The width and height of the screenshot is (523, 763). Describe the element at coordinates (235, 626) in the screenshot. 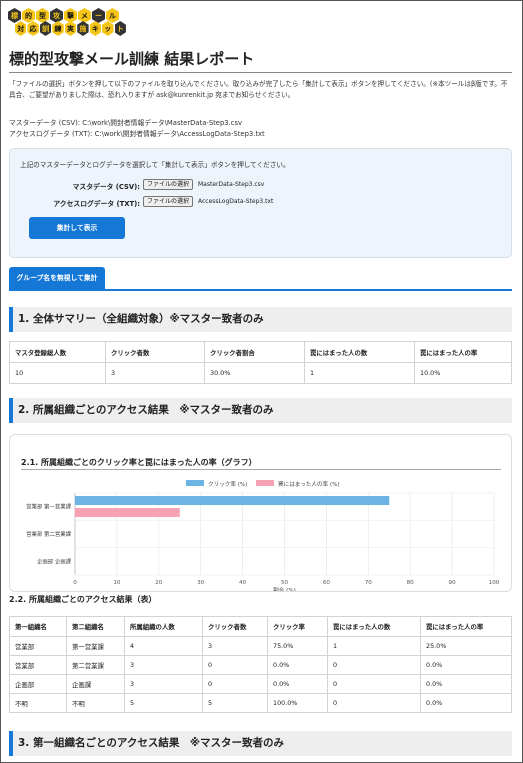

I see `org-col-header: クリック者数` at that location.